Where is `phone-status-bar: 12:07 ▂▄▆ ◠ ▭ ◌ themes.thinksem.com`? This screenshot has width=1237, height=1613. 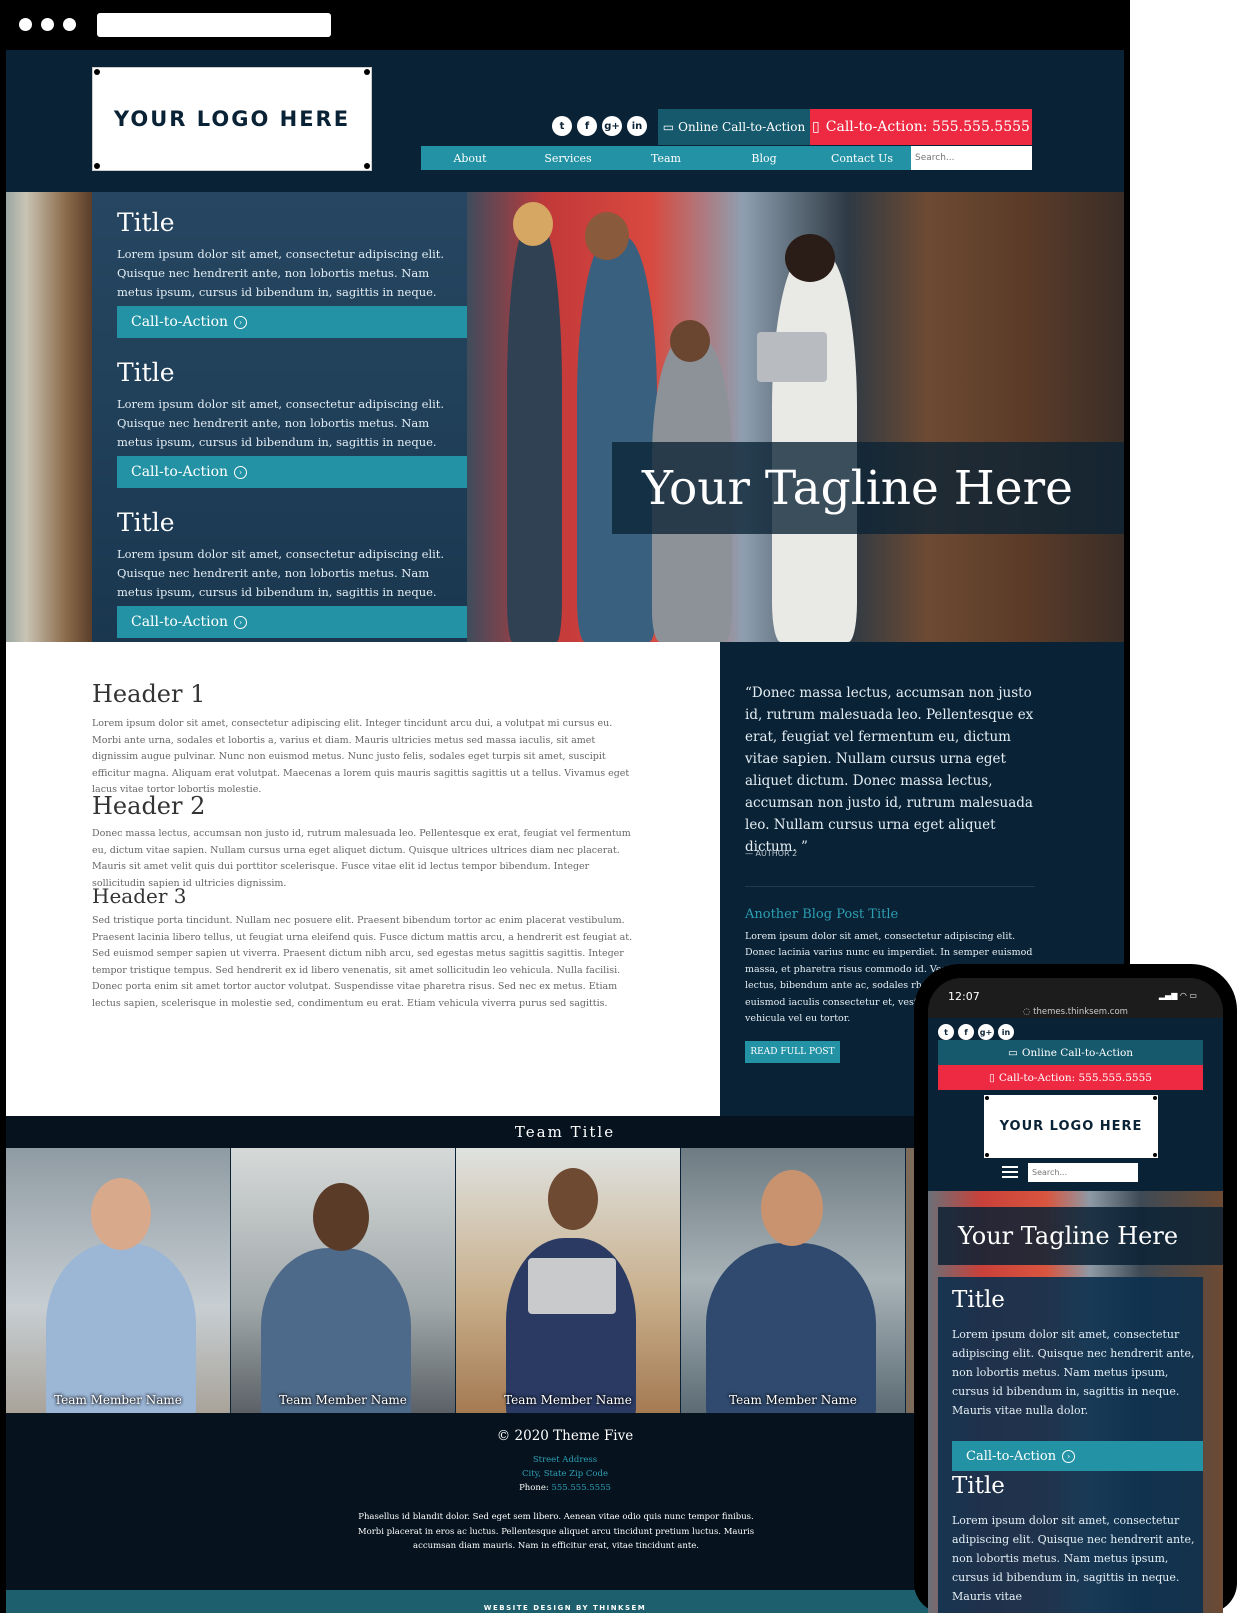
phone-status-bar: 12:07 ▂▄▆ ◠ ▭ ◌ themes.thinksem.com is located at coordinates (1075, 998).